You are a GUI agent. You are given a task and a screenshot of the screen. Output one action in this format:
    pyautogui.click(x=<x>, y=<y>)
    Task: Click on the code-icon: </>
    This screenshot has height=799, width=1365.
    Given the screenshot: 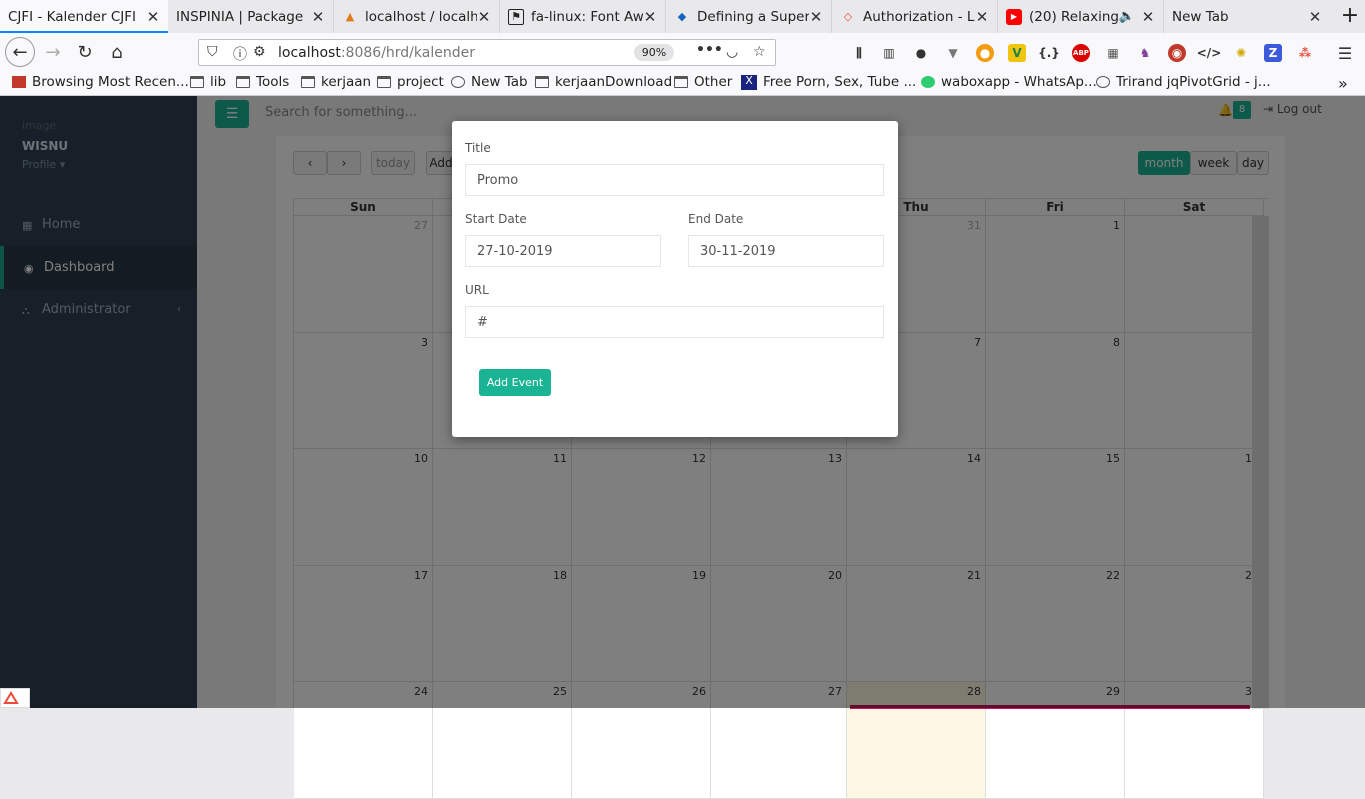 What is the action you would take?
    pyautogui.click(x=1209, y=53)
    